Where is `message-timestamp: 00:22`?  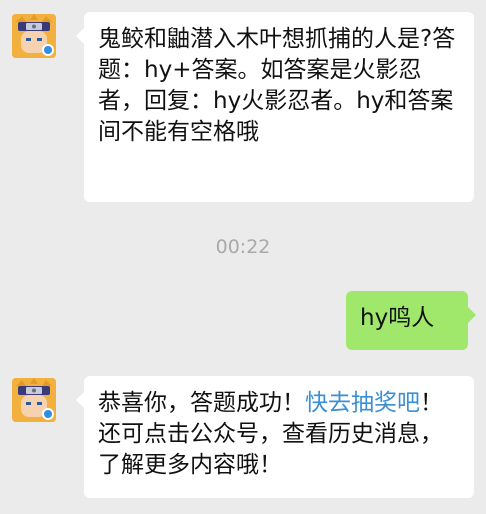 message-timestamp: 00:22 is located at coordinates (243, 247).